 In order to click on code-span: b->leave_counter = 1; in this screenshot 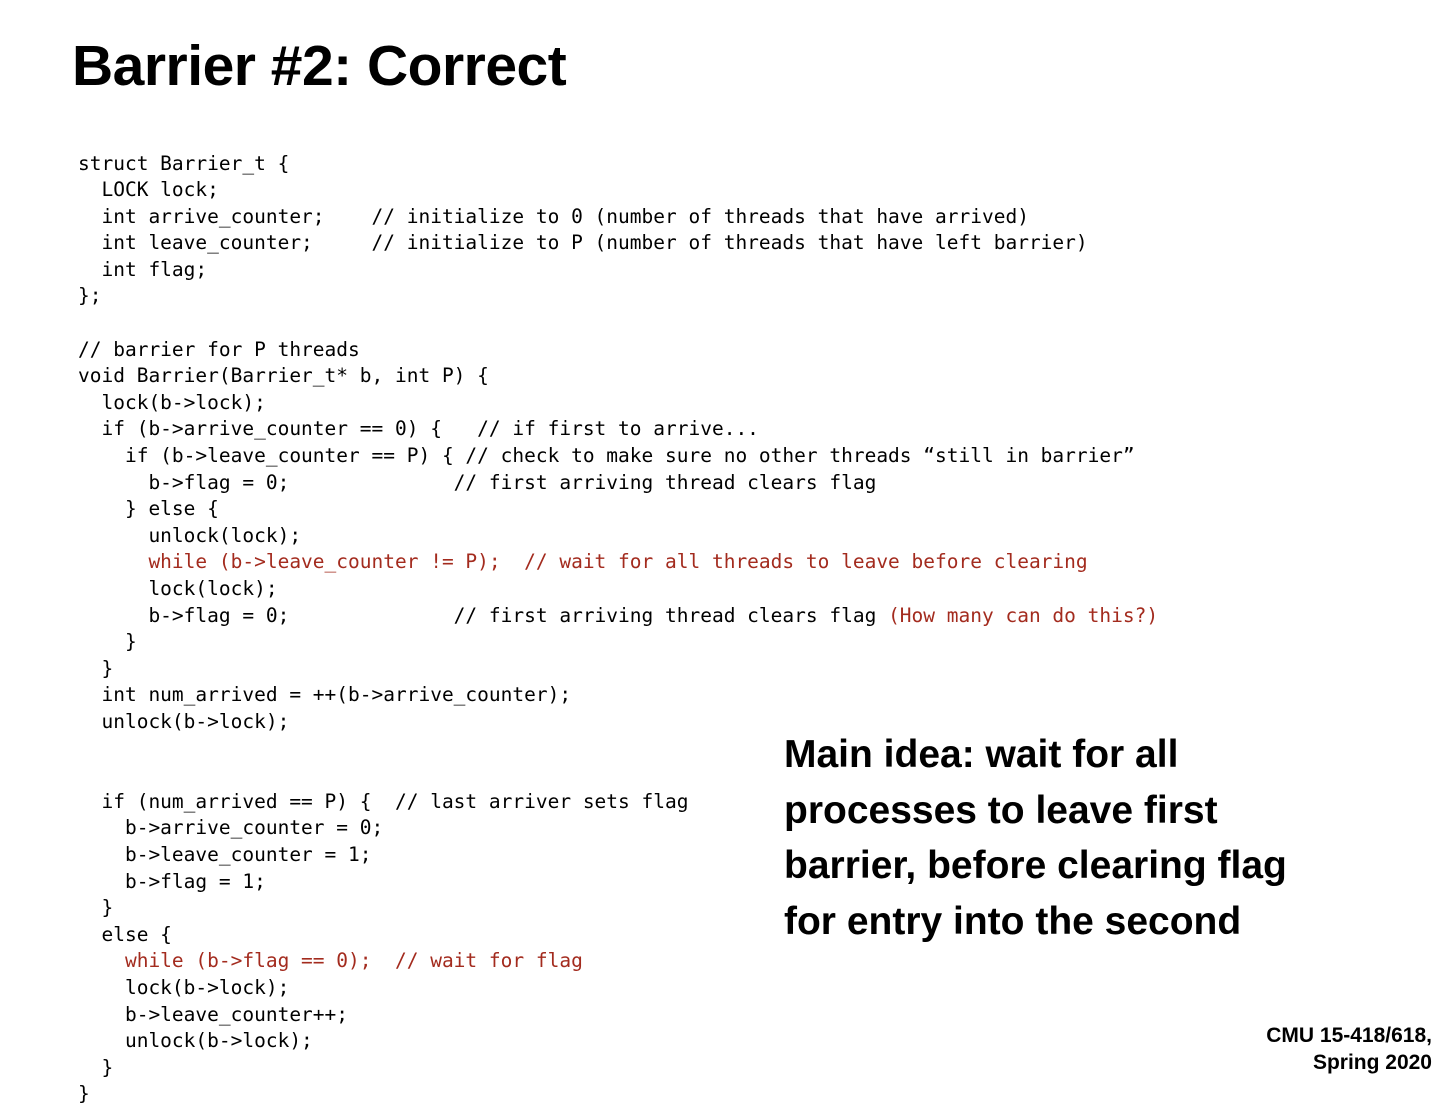, I will do `click(225, 854)`.